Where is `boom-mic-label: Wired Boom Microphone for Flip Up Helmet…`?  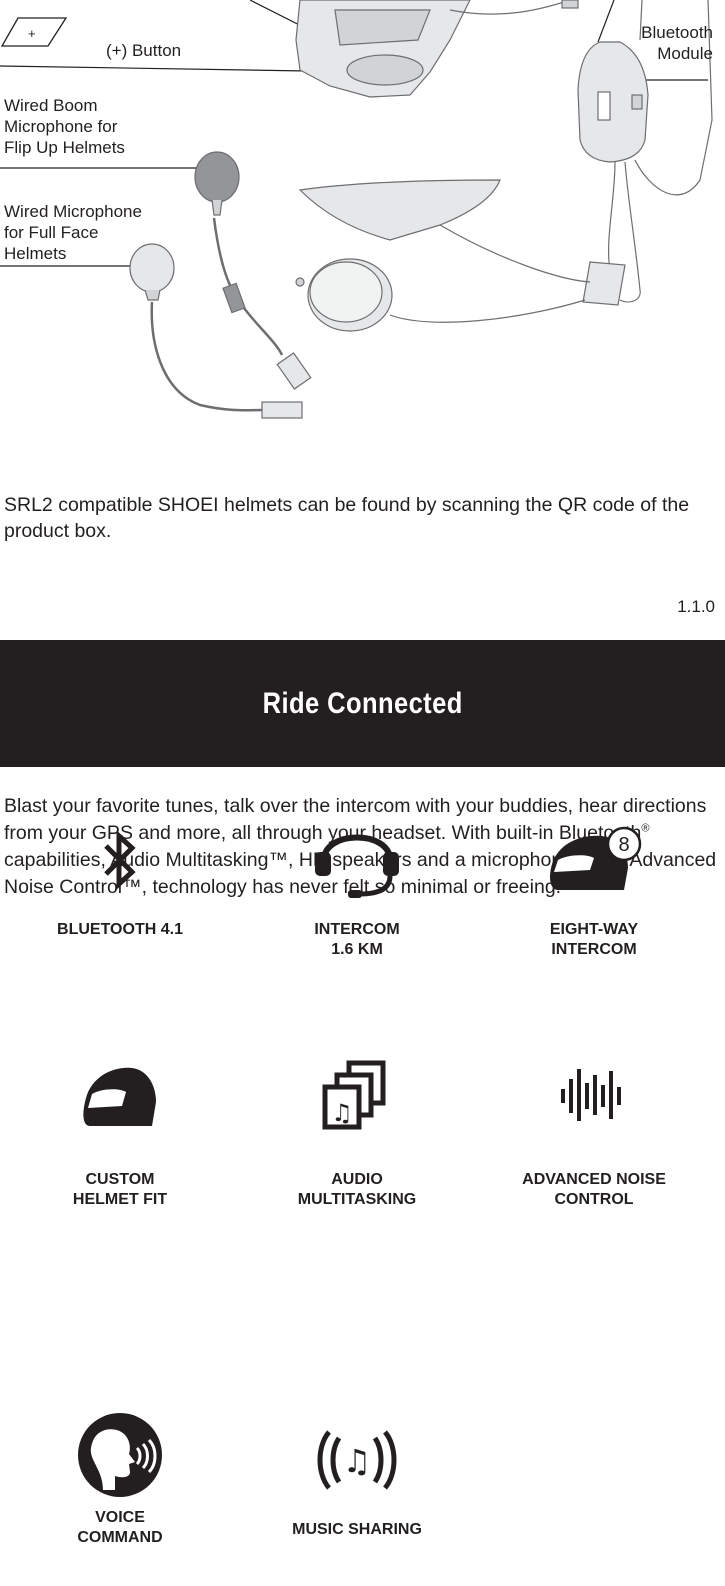
boom-mic-label: Wired Boom Microphone for Flip Up Helmet… is located at coordinates (64, 126).